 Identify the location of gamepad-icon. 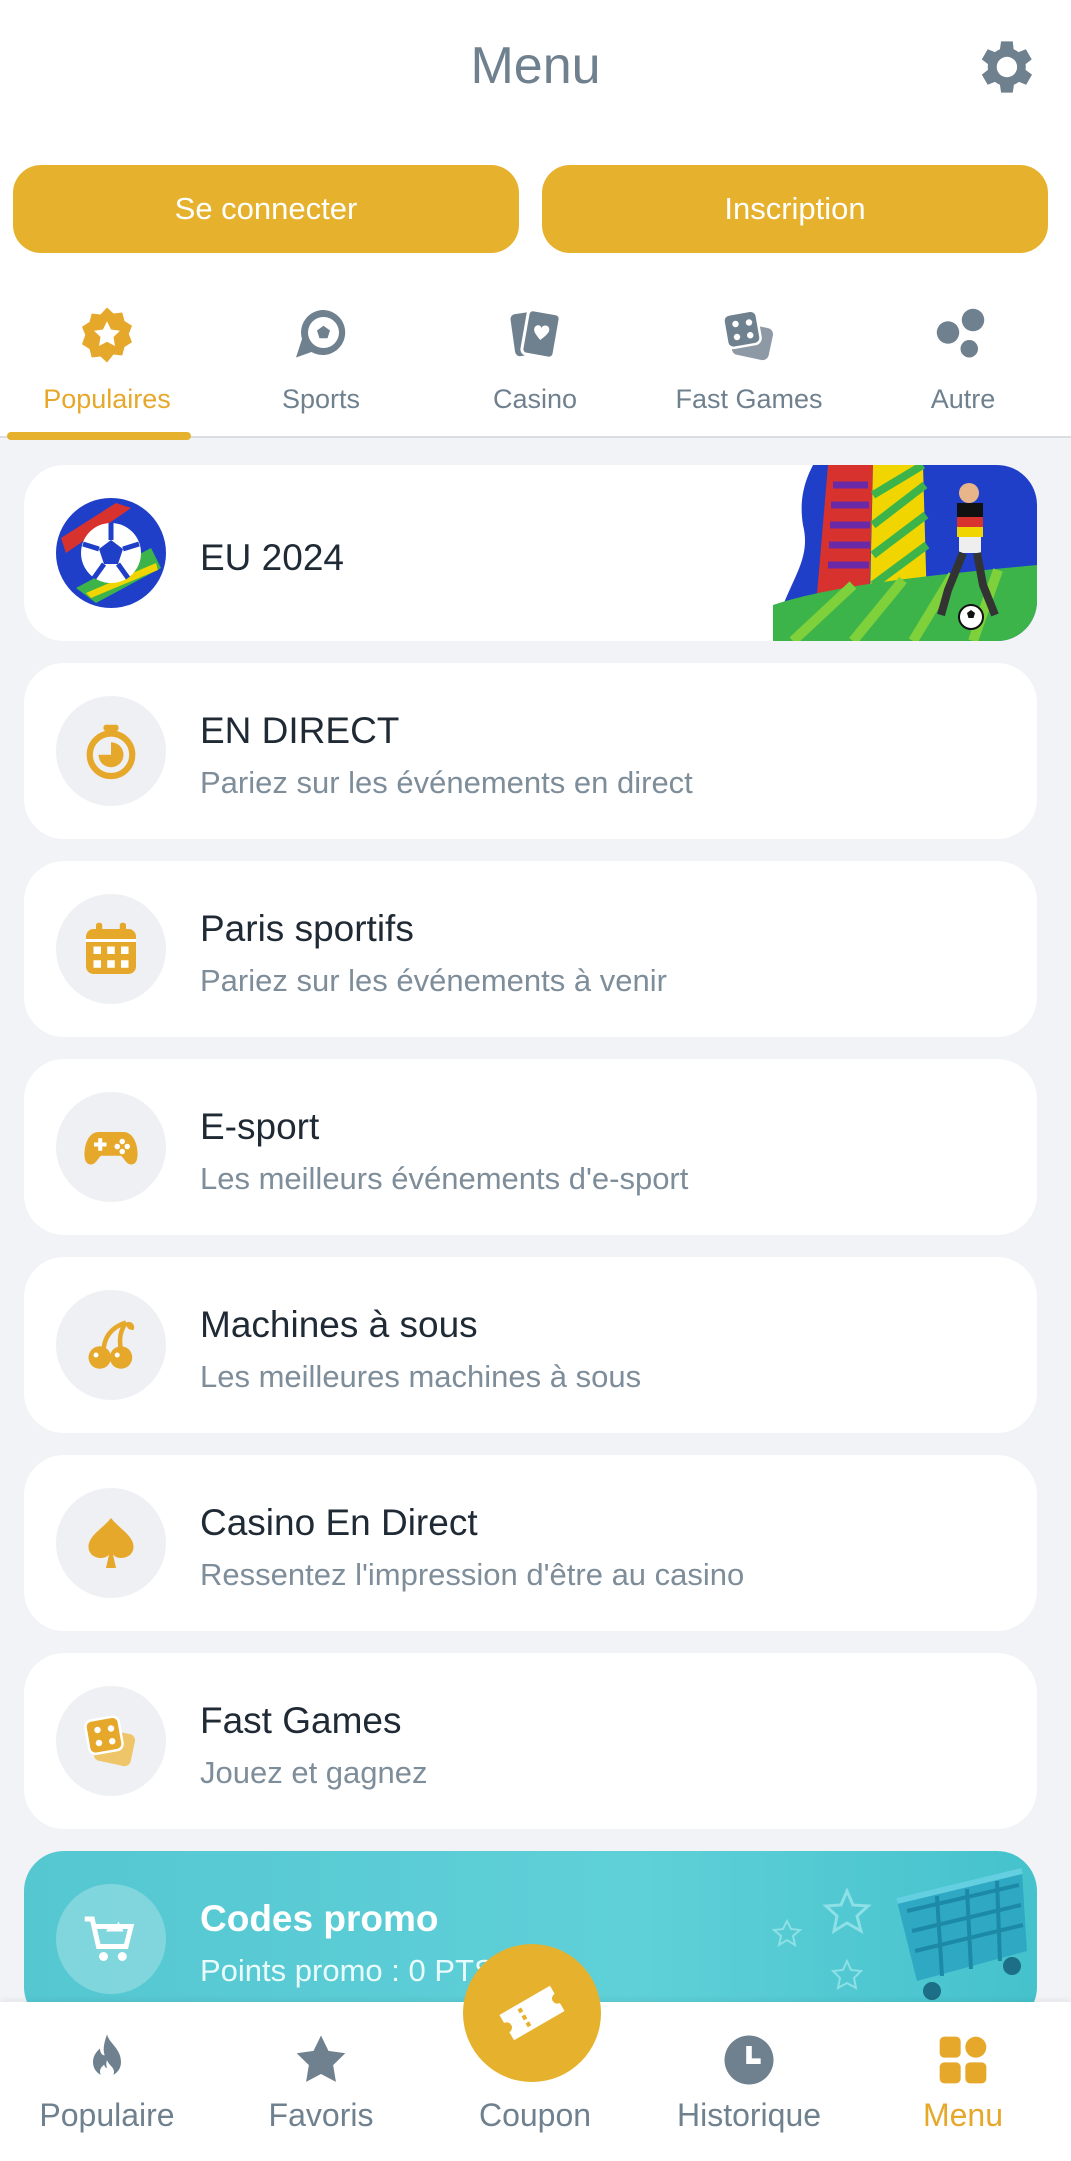
(111, 1148).